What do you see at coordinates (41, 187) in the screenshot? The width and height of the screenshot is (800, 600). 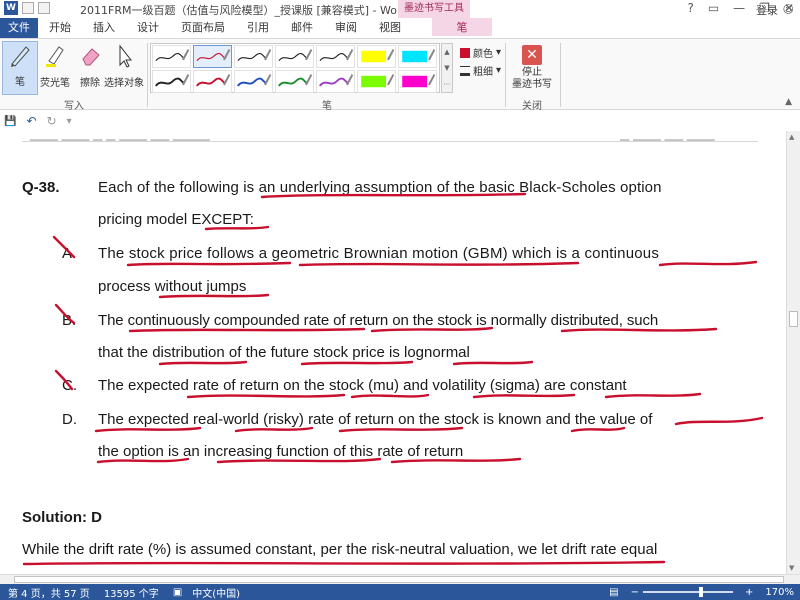 I see `question-number: Q-38.` at bounding box center [41, 187].